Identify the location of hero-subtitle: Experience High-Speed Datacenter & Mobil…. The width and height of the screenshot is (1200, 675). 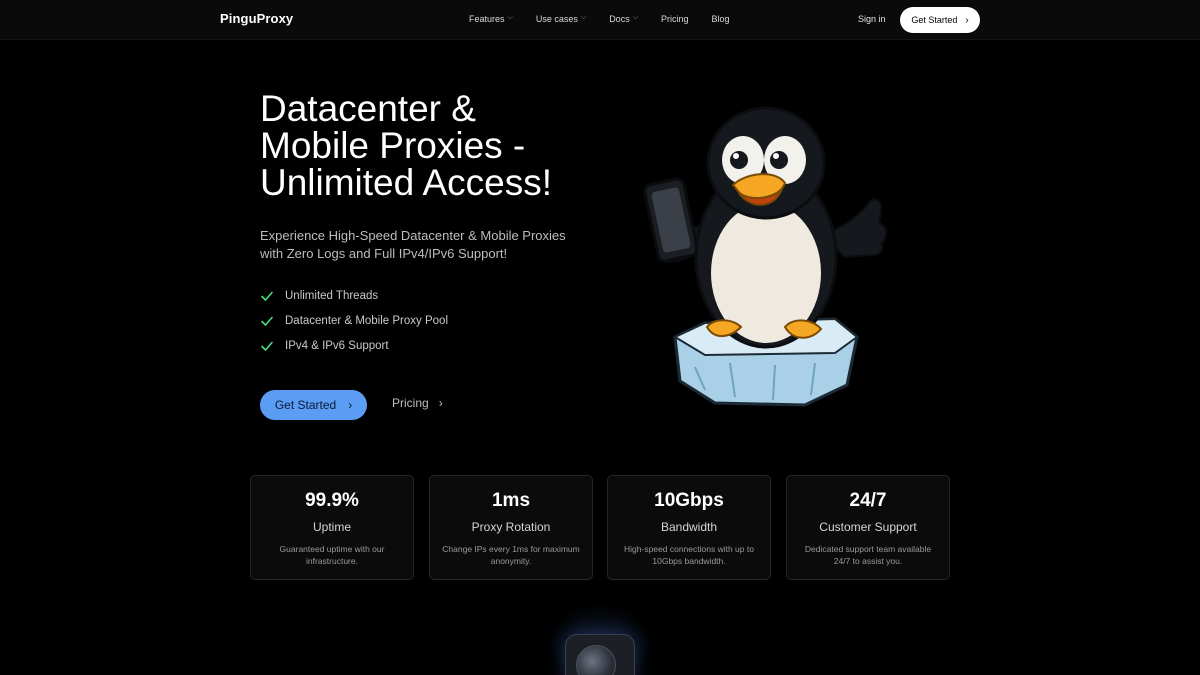
(430, 245).